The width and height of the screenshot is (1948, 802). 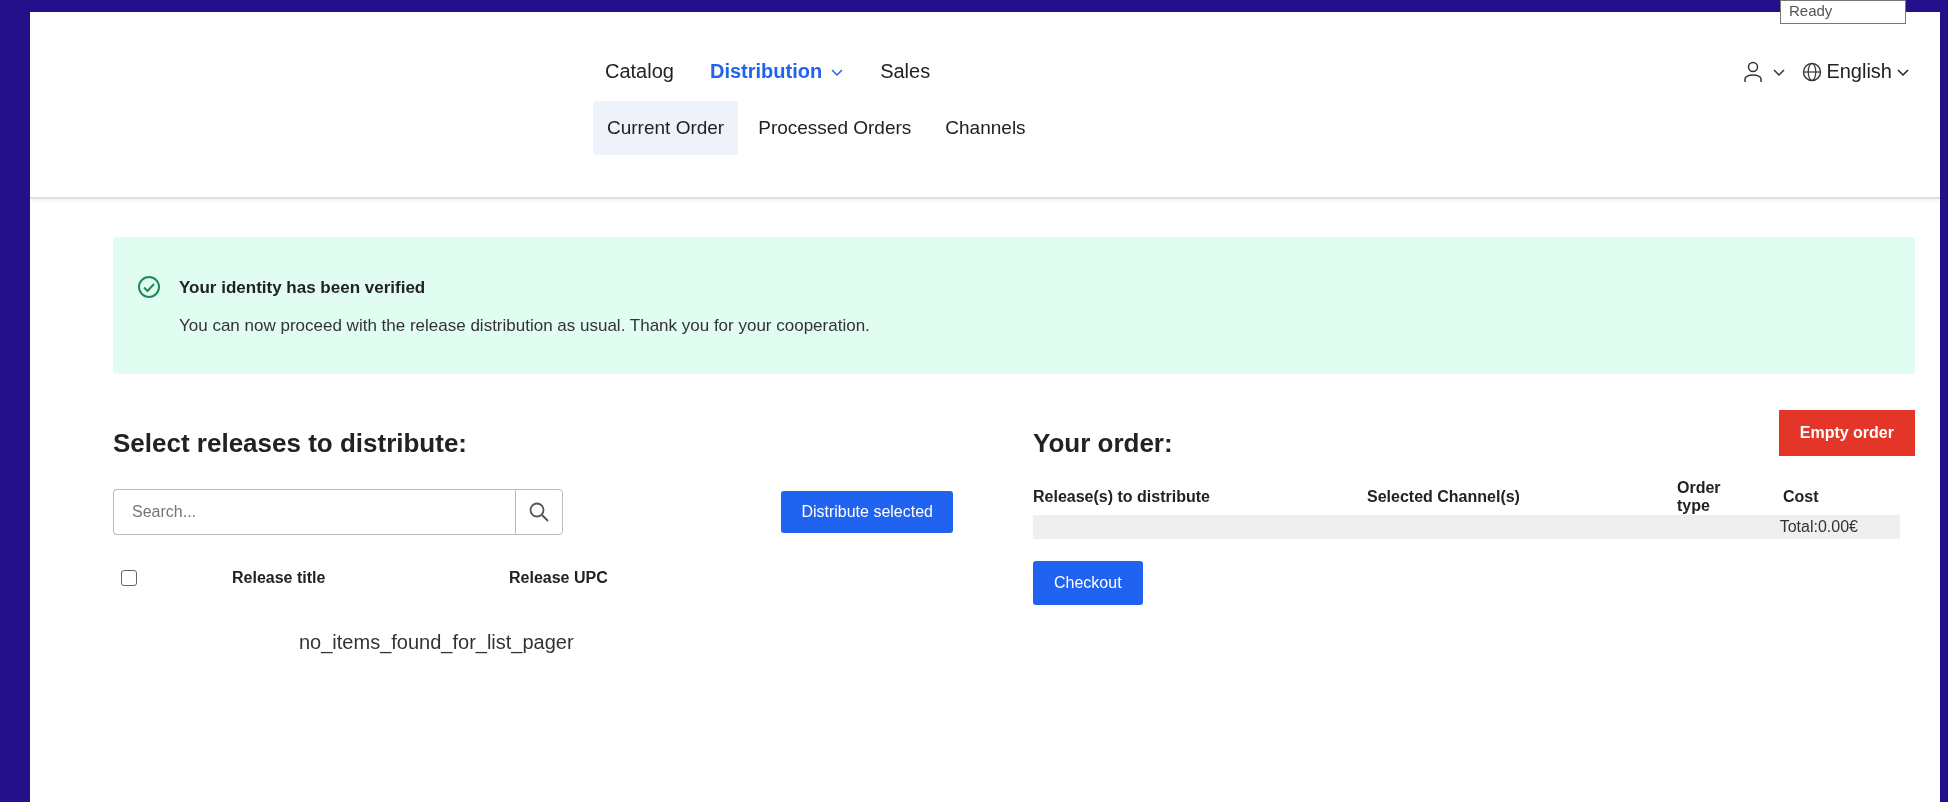 What do you see at coordinates (1103, 443) in the screenshot?
I see `section-heading: Your order:` at bounding box center [1103, 443].